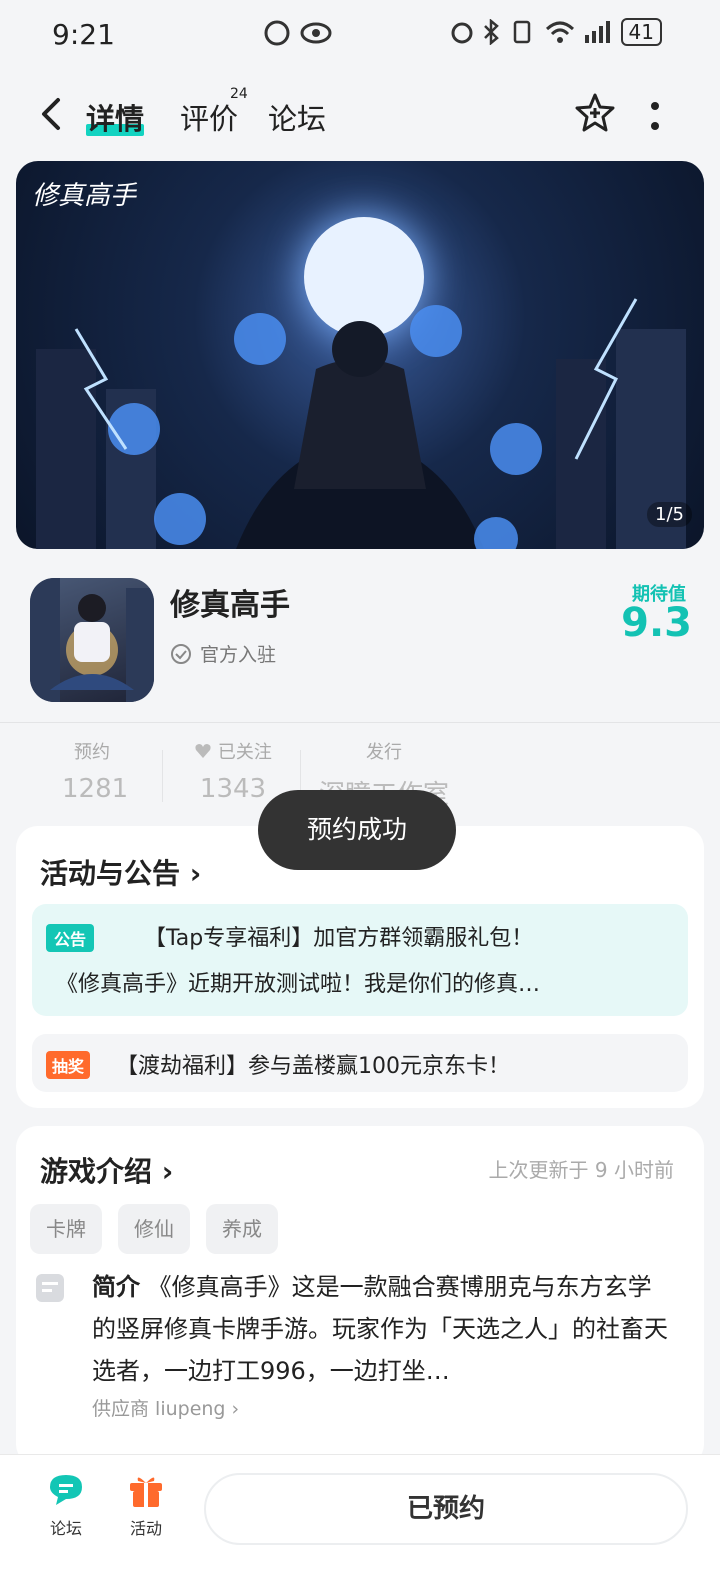 The height and width of the screenshot is (1593, 720). I want to click on section-divider, so click(360, 722).